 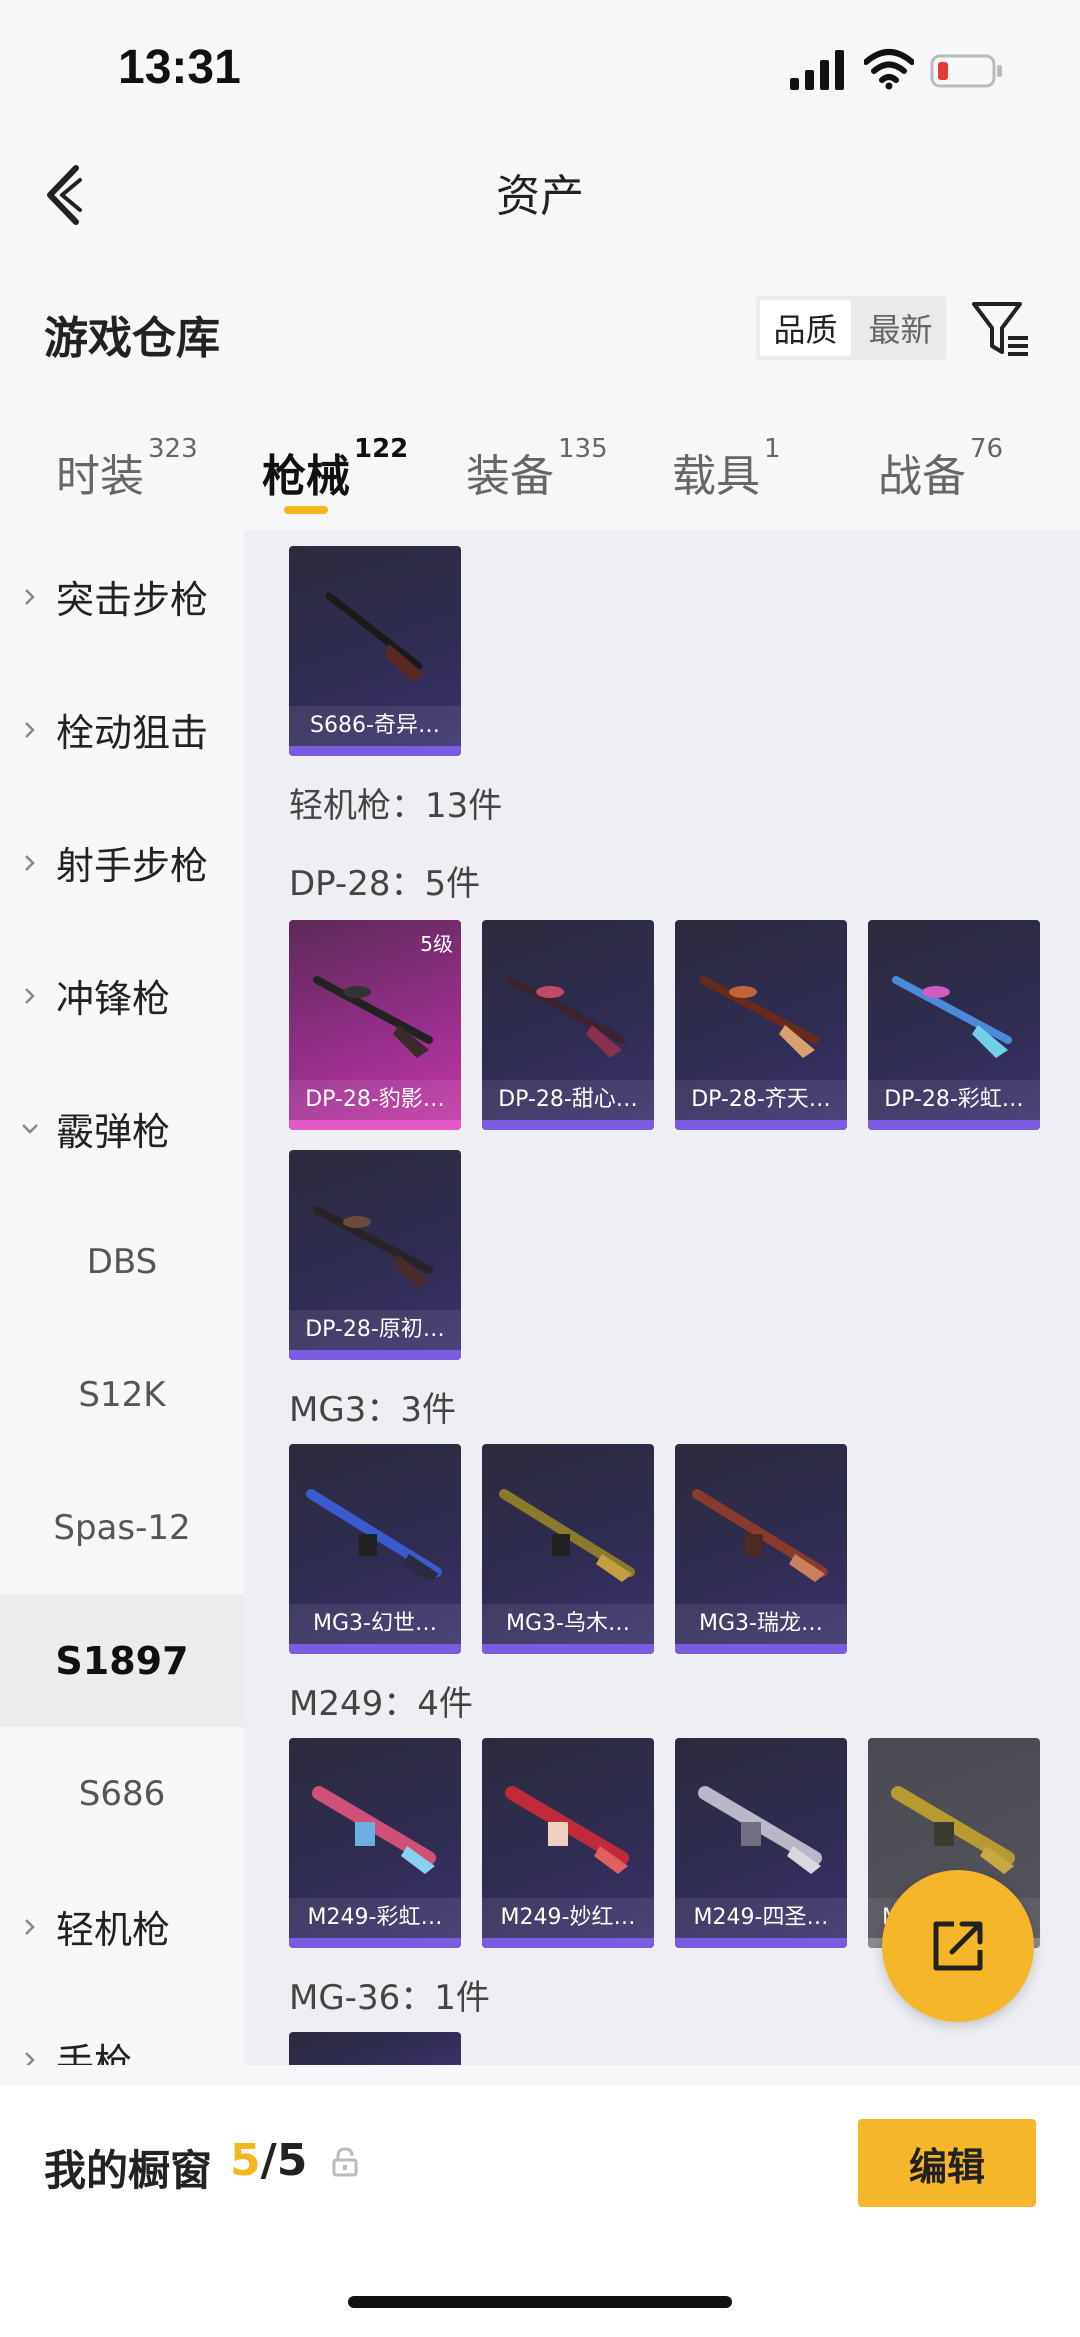 I want to click on sidebar-item-label: S12K, so click(x=122, y=1394).